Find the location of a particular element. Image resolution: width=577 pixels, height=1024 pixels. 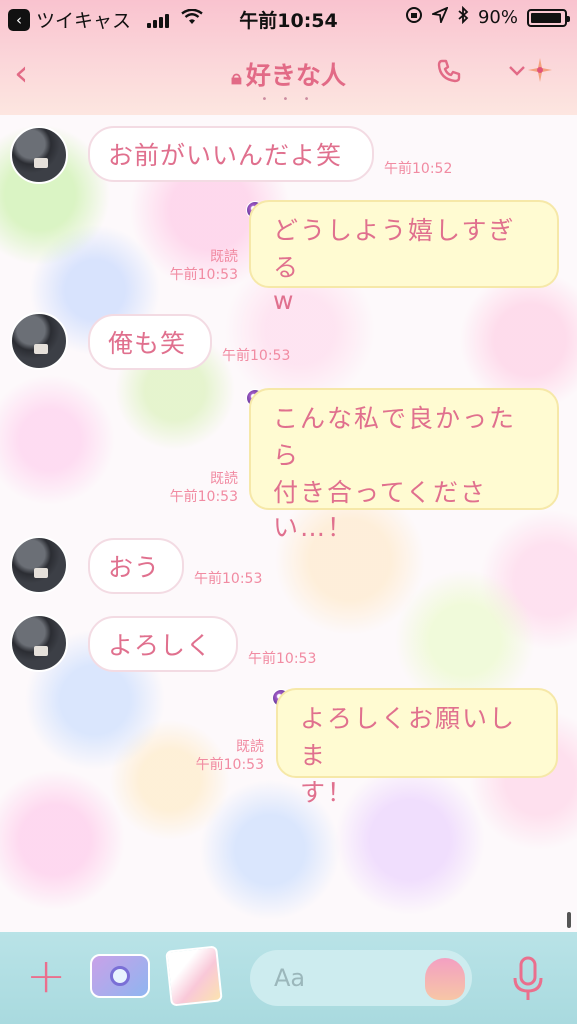

camera-icon is located at coordinates (120, 976).